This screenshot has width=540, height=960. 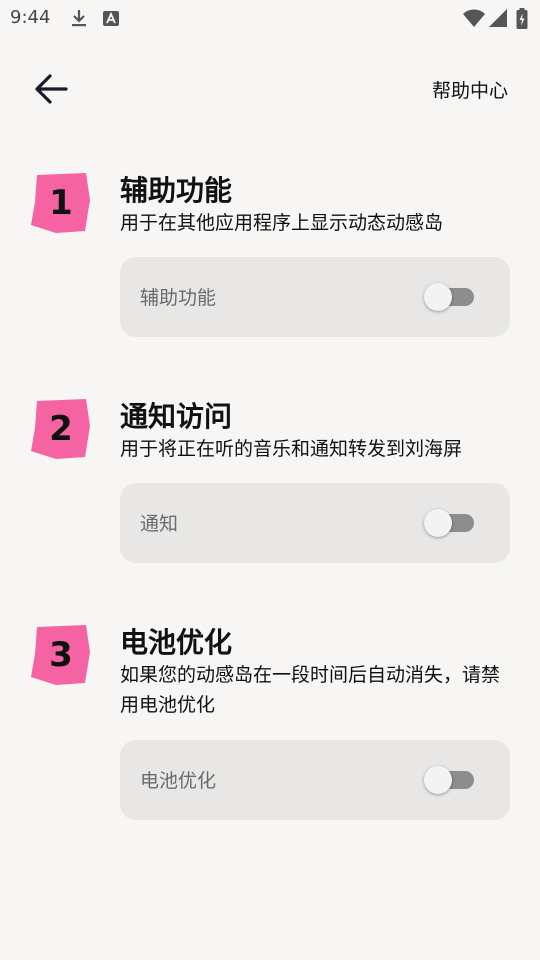 What do you see at coordinates (522, 21) in the screenshot?
I see `battery-icon` at bounding box center [522, 21].